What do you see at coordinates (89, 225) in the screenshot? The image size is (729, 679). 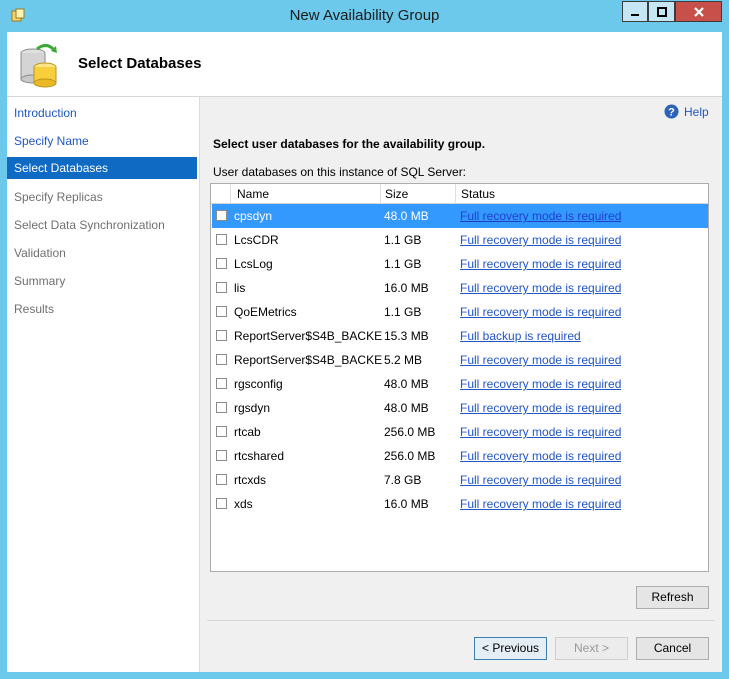 I see `nav-item-select-data-synchronization: Select Data Synchronization` at bounding box center [89, 225].